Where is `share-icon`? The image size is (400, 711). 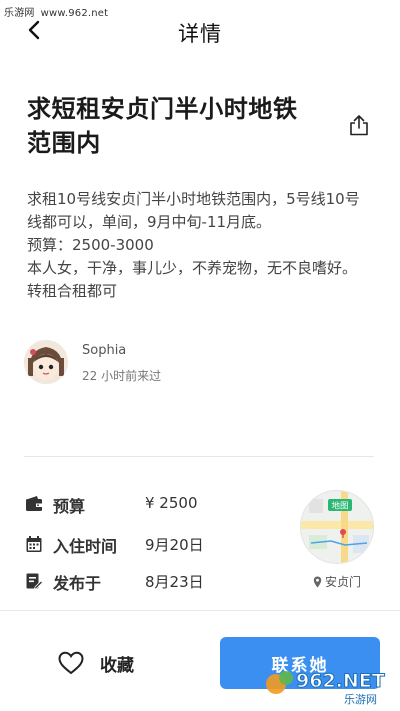
share-icon is located at coordinates (359, 125).